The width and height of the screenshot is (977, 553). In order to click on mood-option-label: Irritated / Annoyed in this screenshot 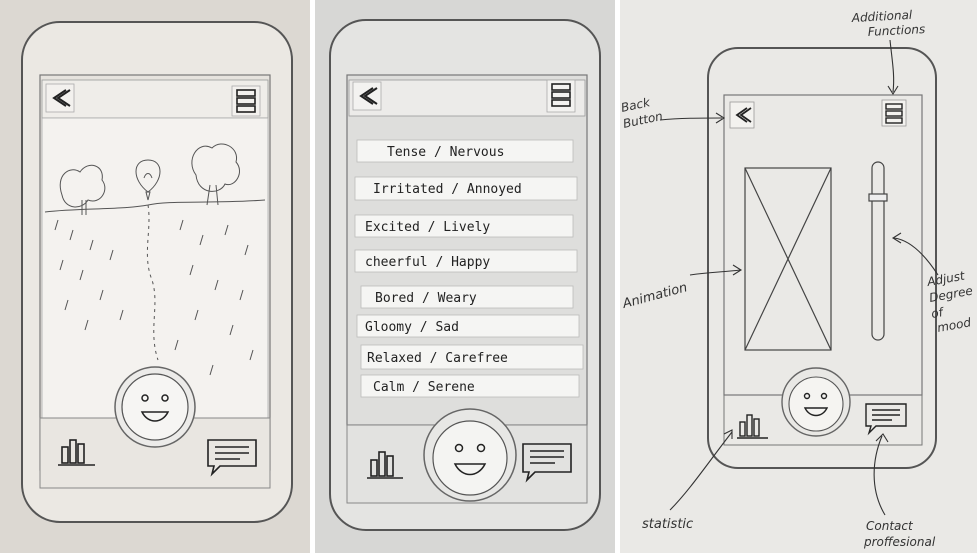, I will do `click(447, 189)`.